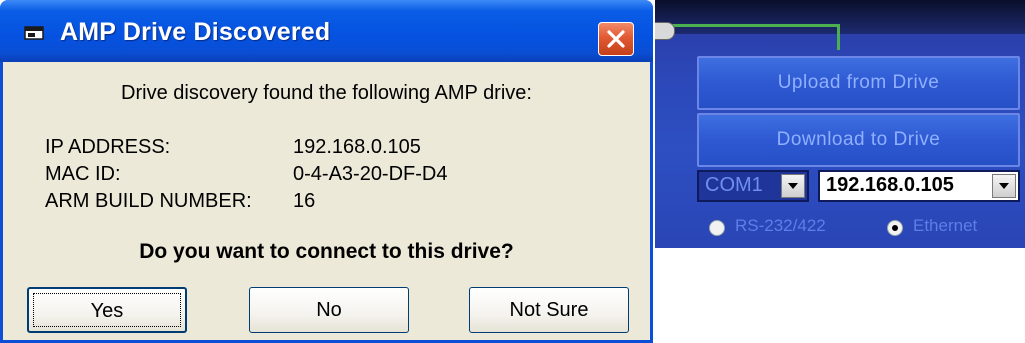 This screenshot has height=343, width=1025. Describe the element at coordinates (83, 174) in the screenshot. I see `mac-id-label: MAC ID:` at that location.